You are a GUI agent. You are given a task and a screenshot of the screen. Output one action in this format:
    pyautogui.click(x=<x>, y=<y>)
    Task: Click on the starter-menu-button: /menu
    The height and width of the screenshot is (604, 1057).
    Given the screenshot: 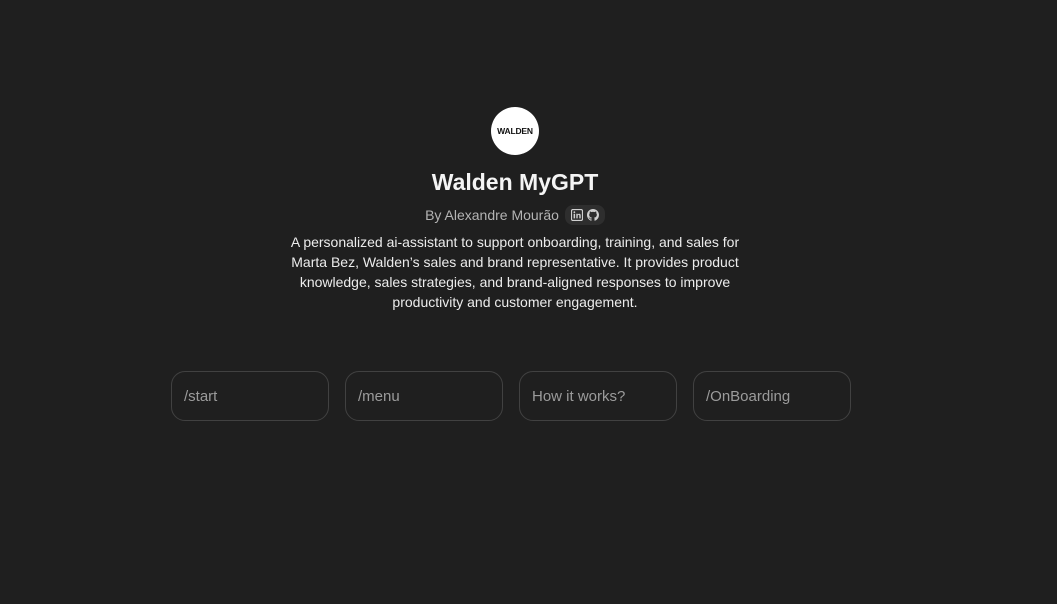 What is the action you would take?
    pyautogui.click(x=424, y=396)
    